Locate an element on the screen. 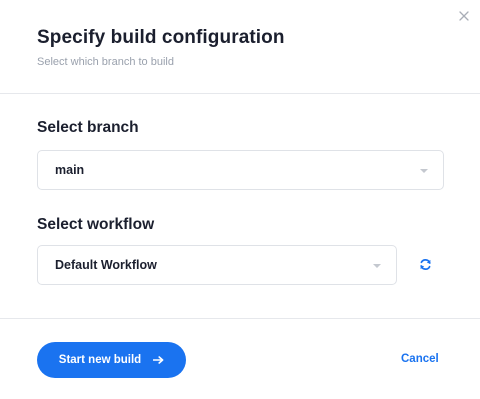 The height and width of the screenshot is (399, 480). dialog-subtitle: Select which branch to build is located at coordinates (105, 62).